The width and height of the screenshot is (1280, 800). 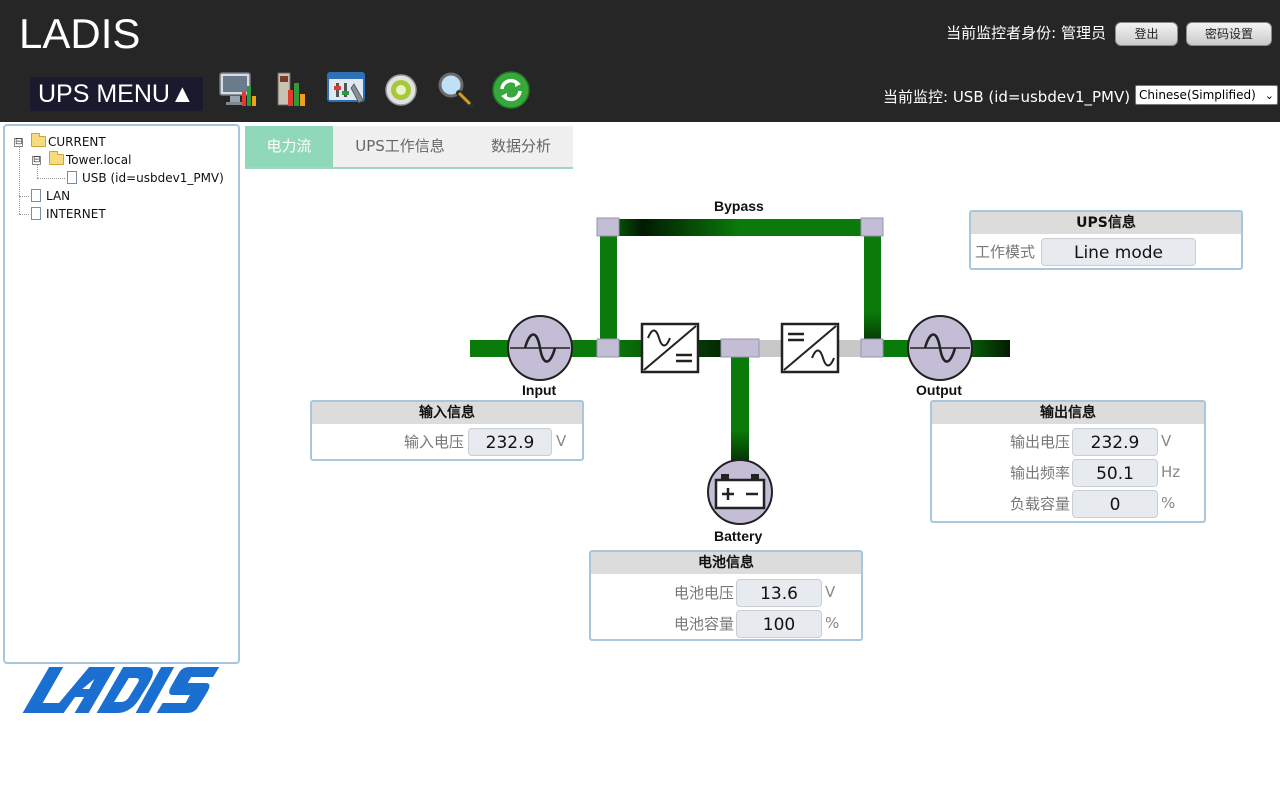 What do you see at coordinates (511, 90) in the screenshot?
I see `refresh-icon` at bounding box center [511, 90].